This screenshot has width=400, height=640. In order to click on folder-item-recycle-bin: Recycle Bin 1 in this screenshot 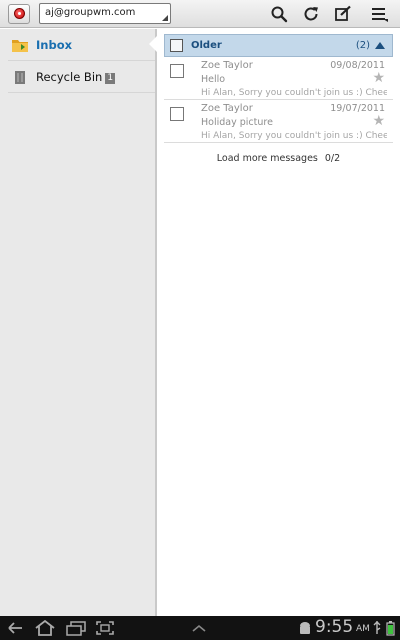, I will do `click(81, 77)`.